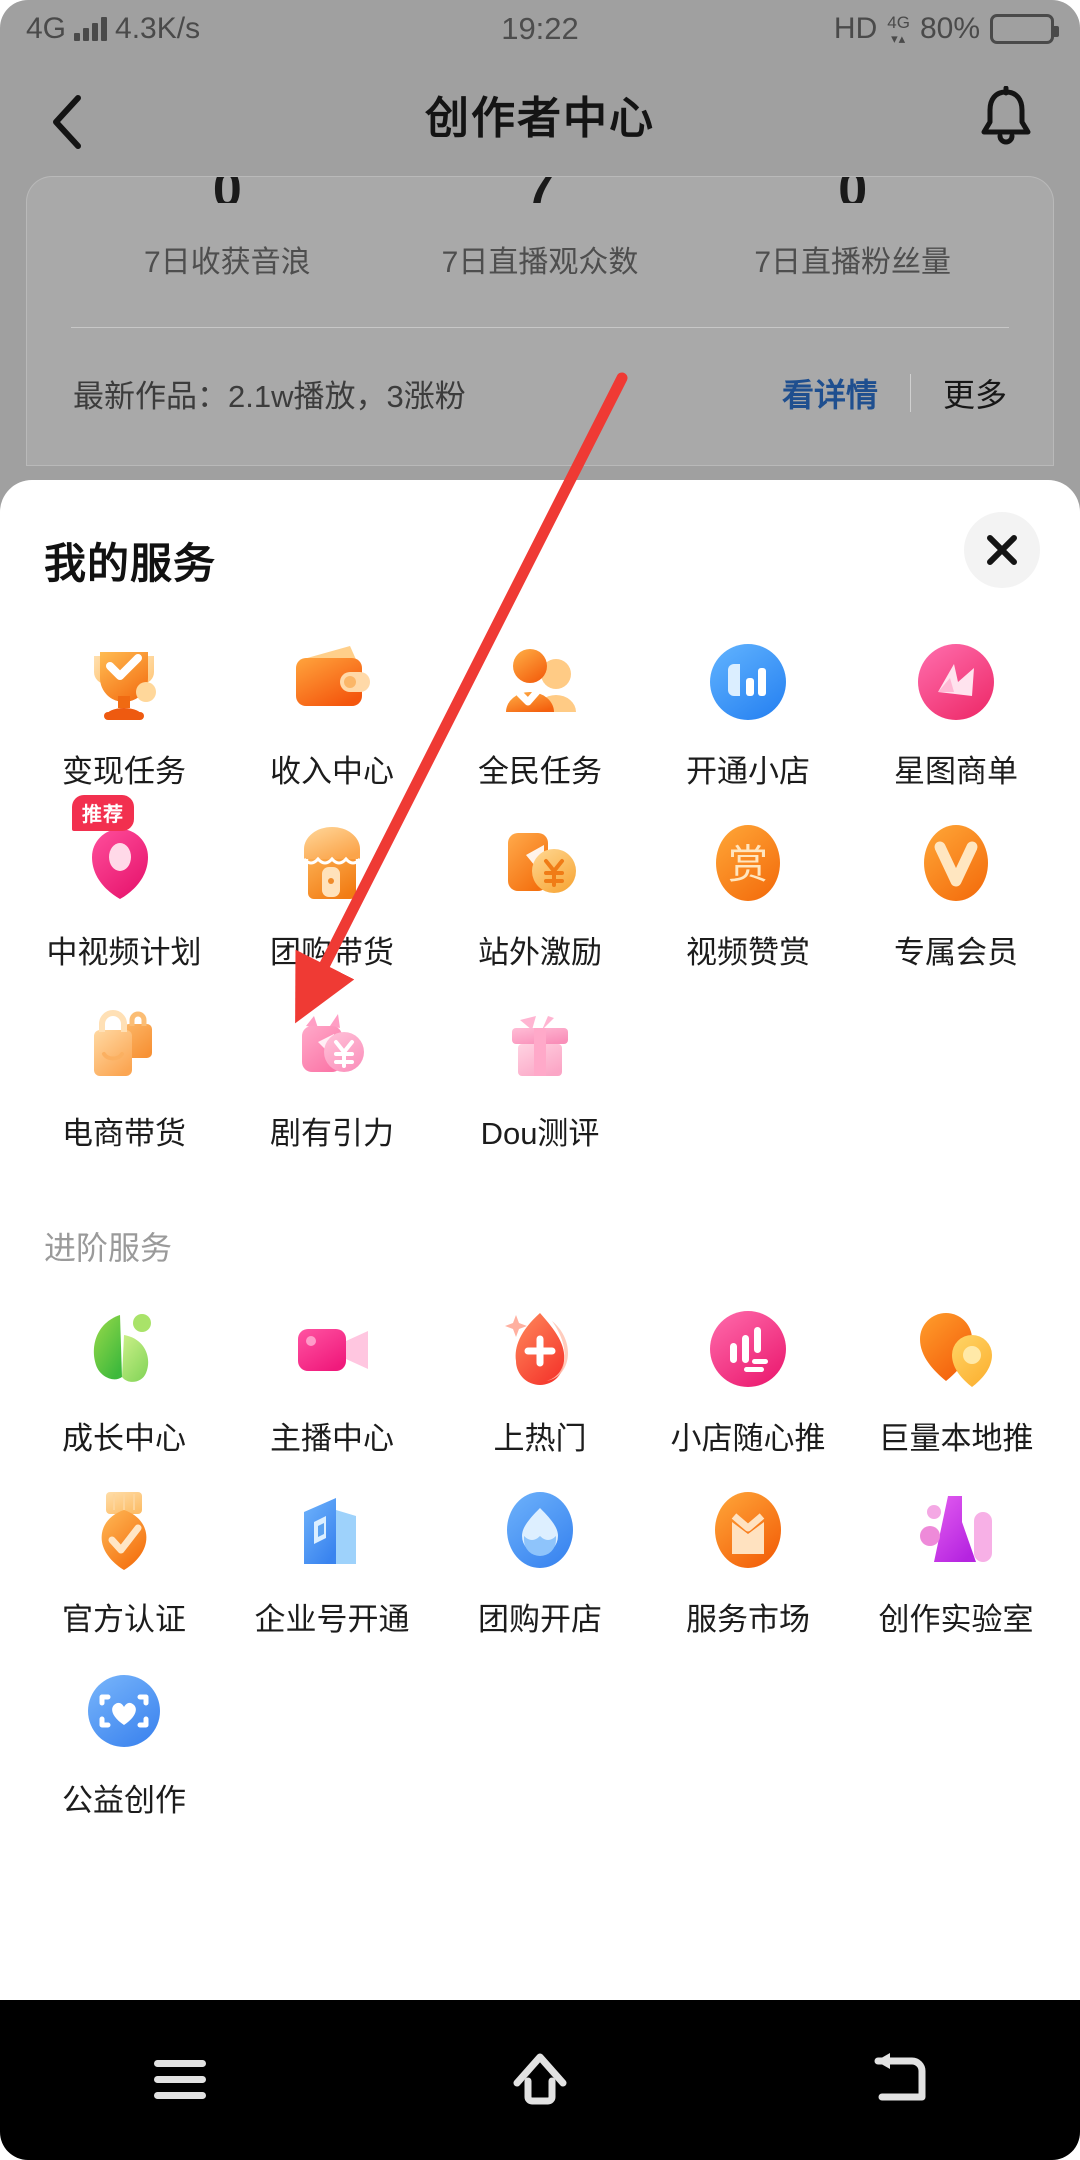  I want to click on advanced-services-section-title: 进阶服务, so click(108, 1248).